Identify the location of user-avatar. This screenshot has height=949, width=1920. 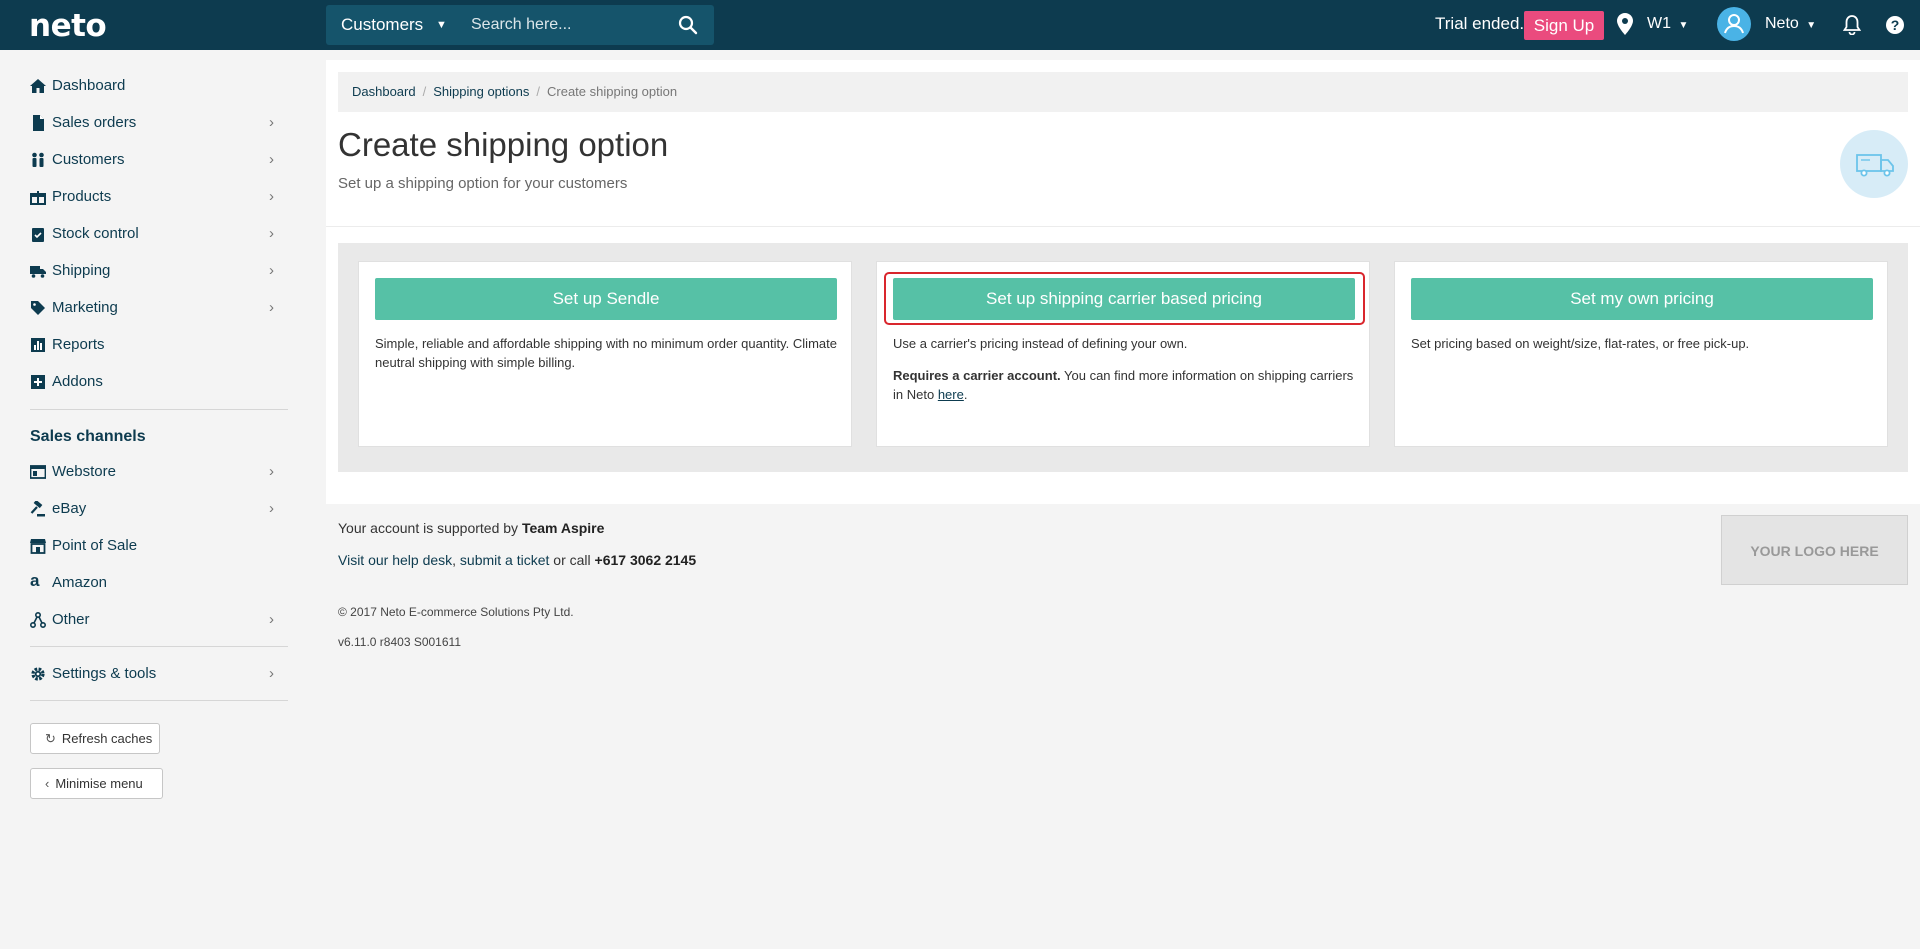
(1734, 24).